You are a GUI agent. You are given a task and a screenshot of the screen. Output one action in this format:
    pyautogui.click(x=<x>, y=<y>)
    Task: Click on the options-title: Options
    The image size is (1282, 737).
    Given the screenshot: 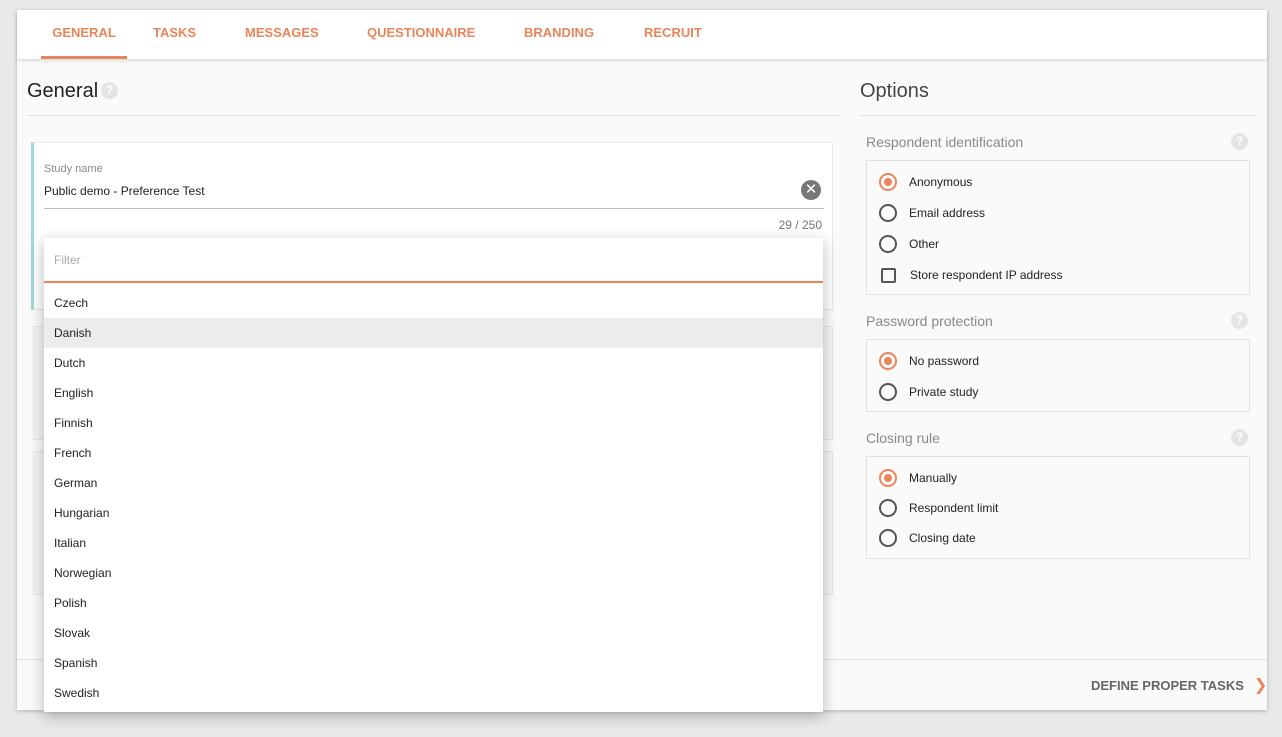 What is the action you would take?
    pyautogui.click(x=894, y=91)
    